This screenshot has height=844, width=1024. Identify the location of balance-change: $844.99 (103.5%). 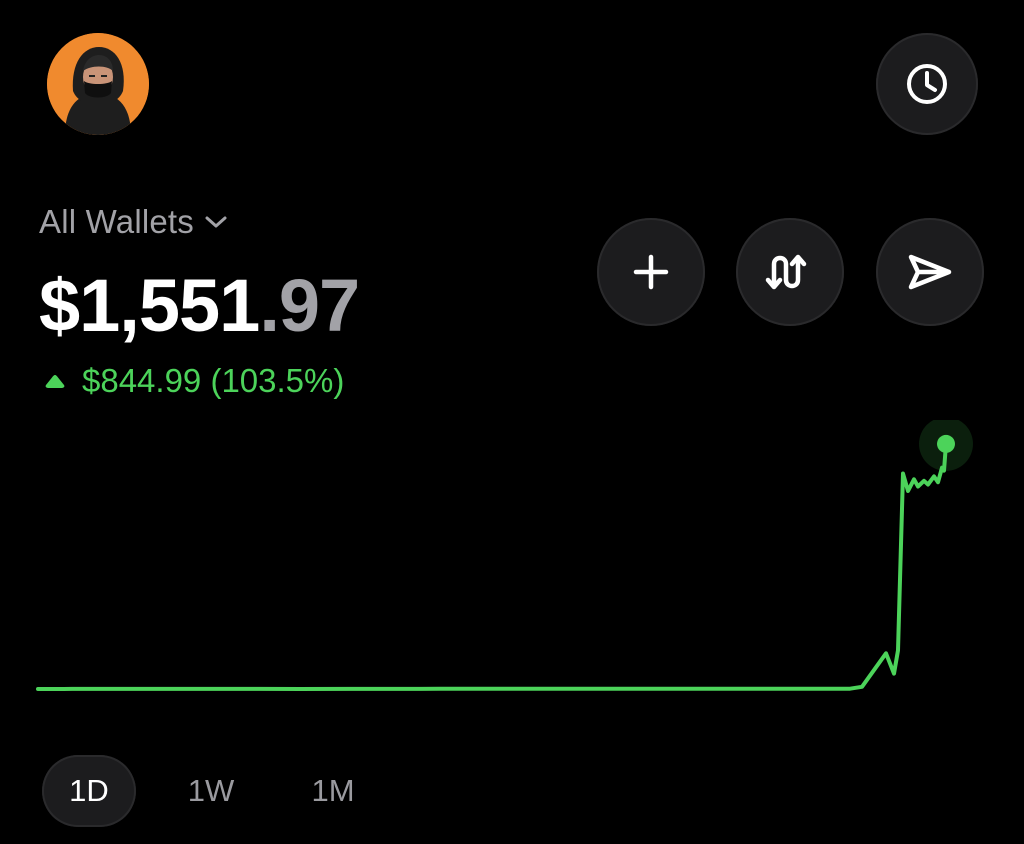
(194, 381).